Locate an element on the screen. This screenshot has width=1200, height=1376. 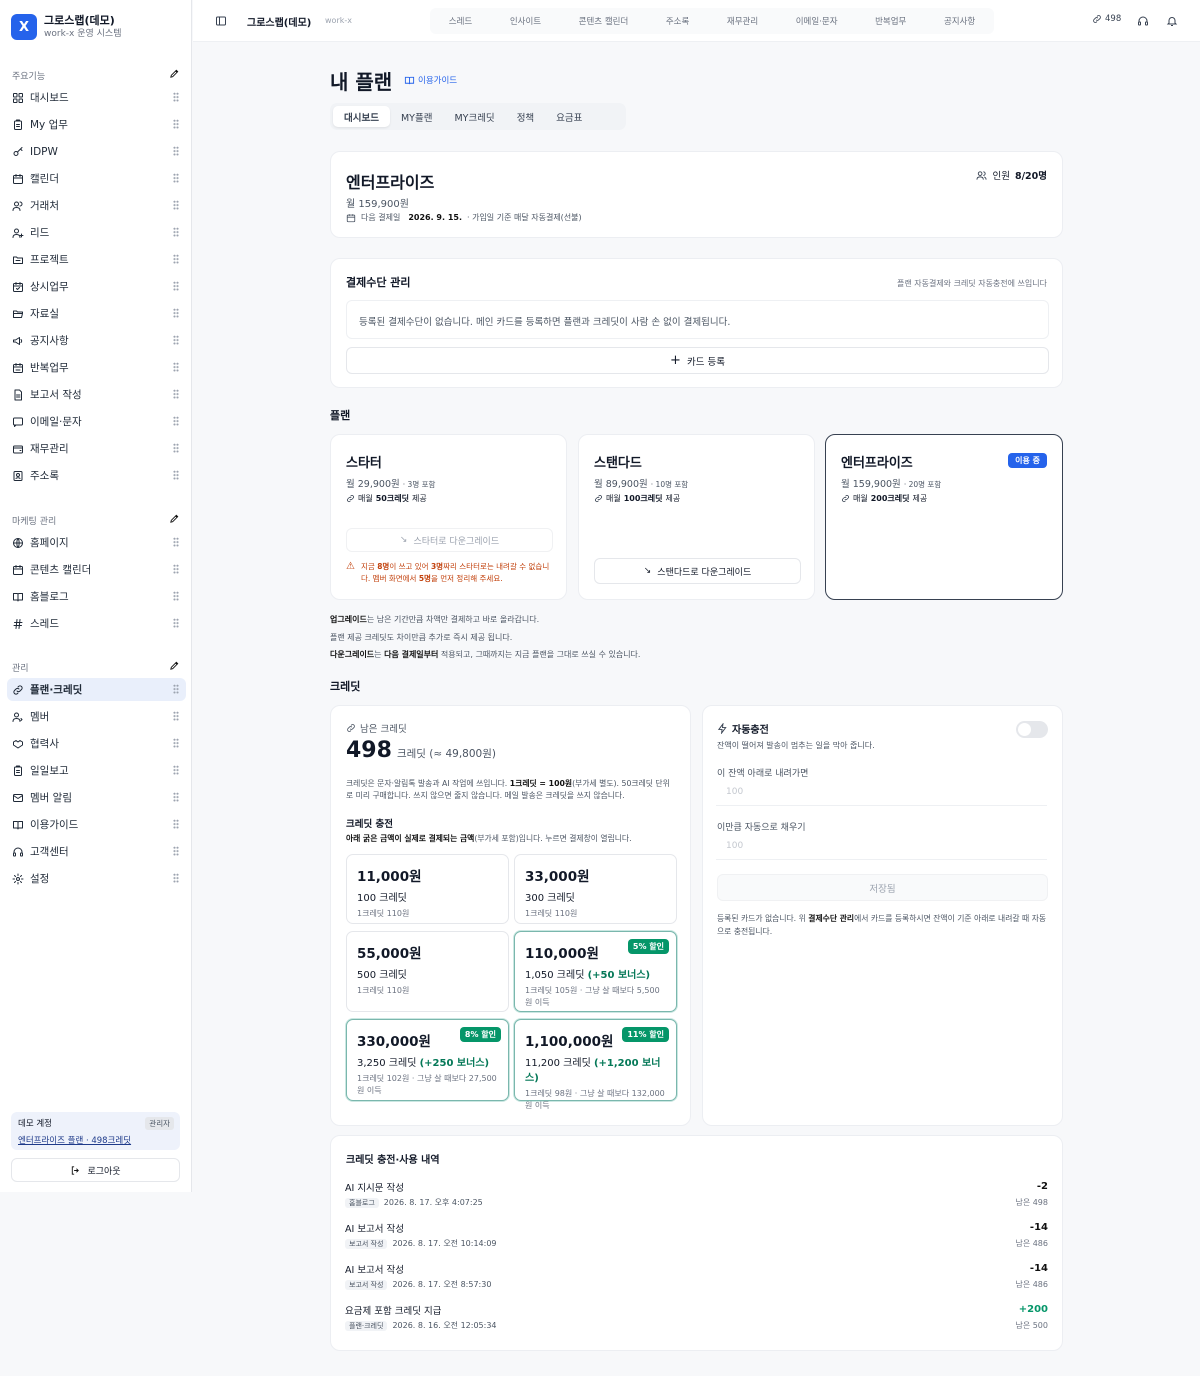
sidebar-item-6-0: 프로젝트 is located at coordinates (96, 259).